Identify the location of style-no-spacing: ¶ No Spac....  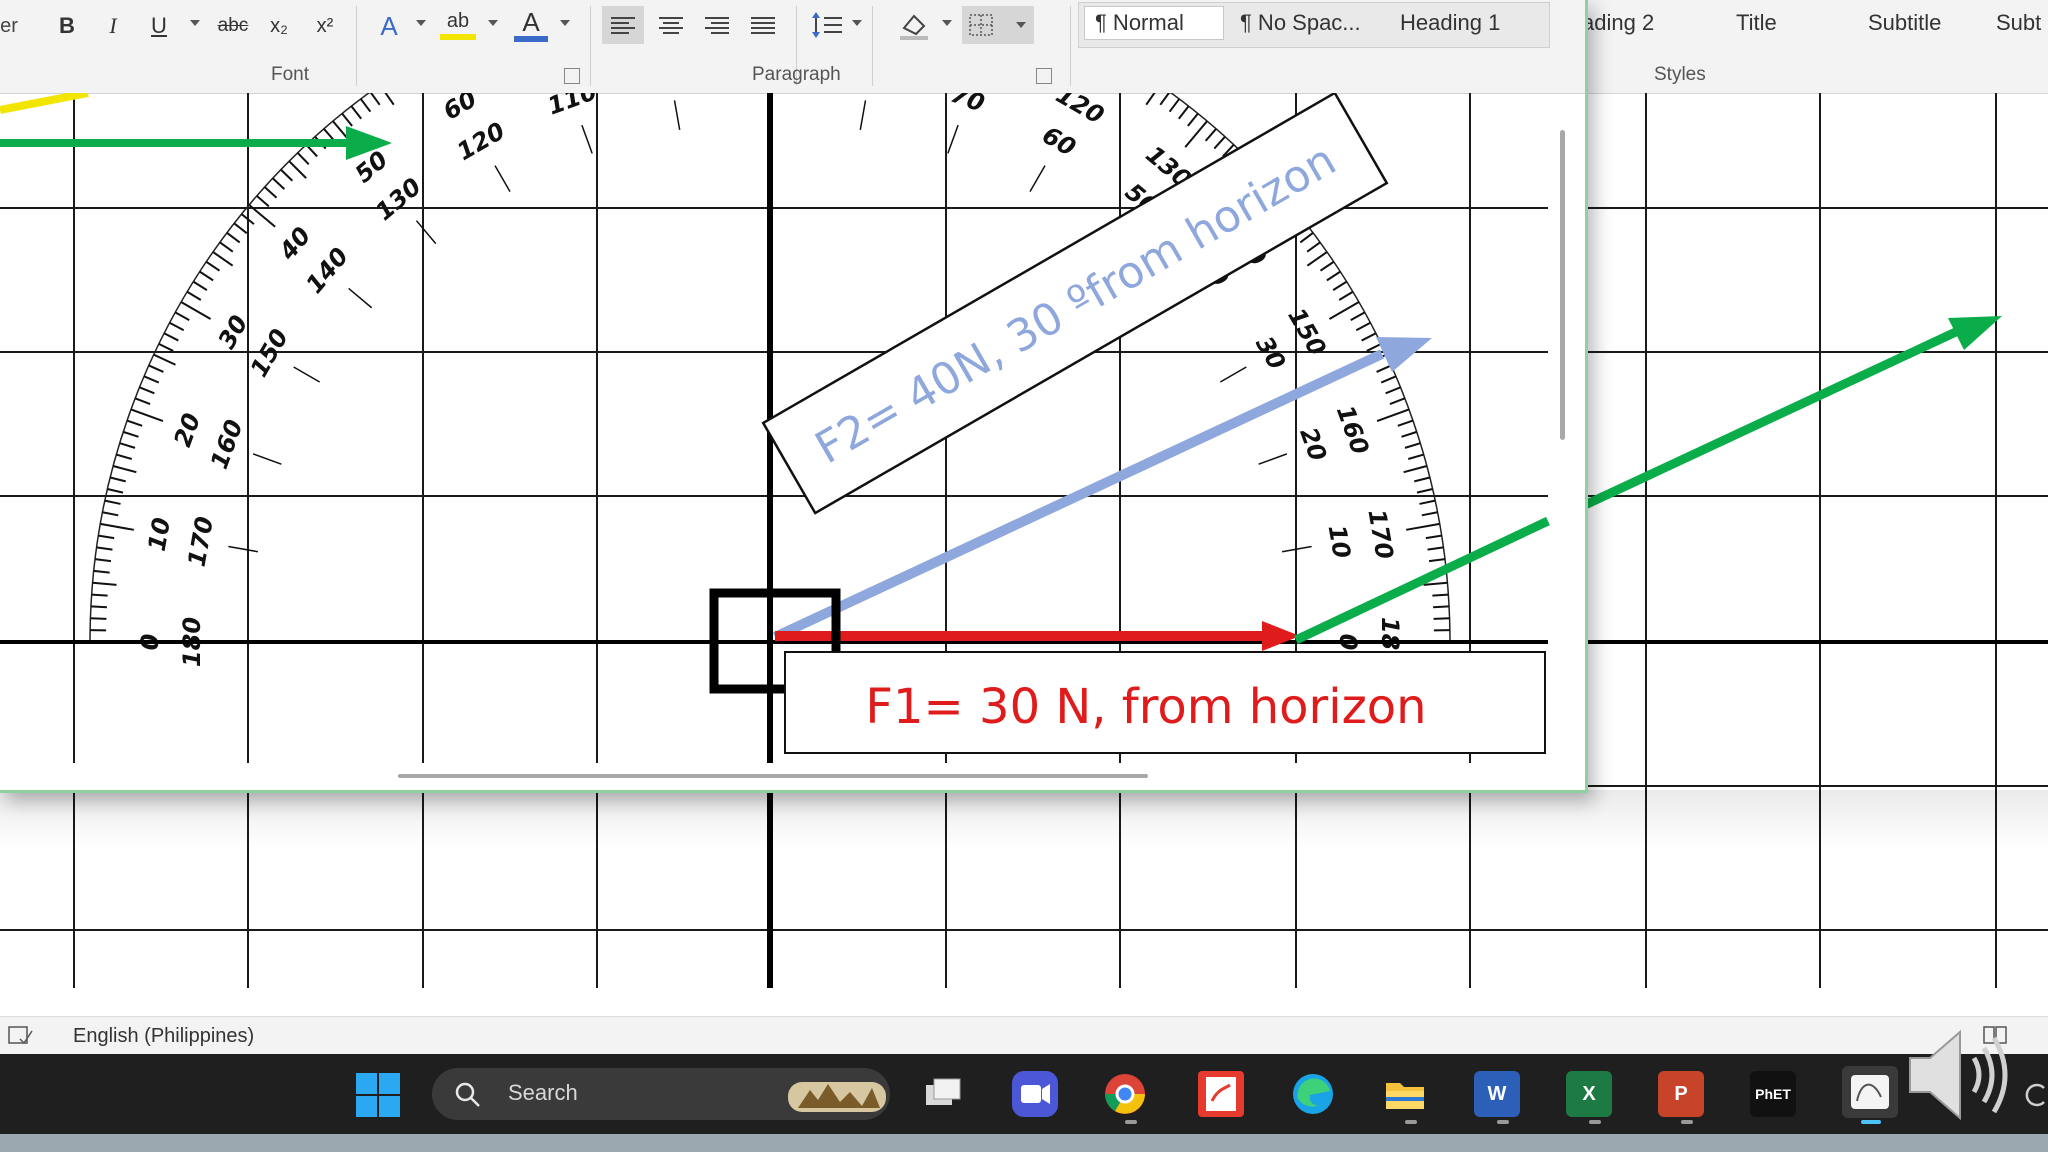
(1307, 23).